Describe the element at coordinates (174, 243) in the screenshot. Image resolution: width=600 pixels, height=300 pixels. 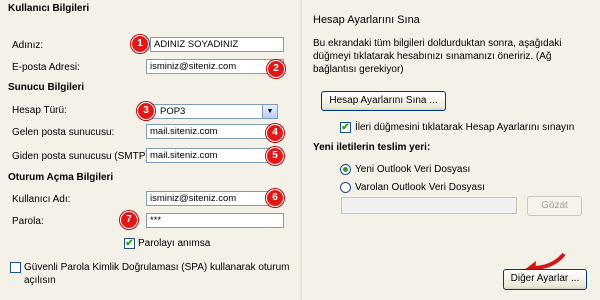
I see `remember-password-label: Parolayı anımsa` at that location.